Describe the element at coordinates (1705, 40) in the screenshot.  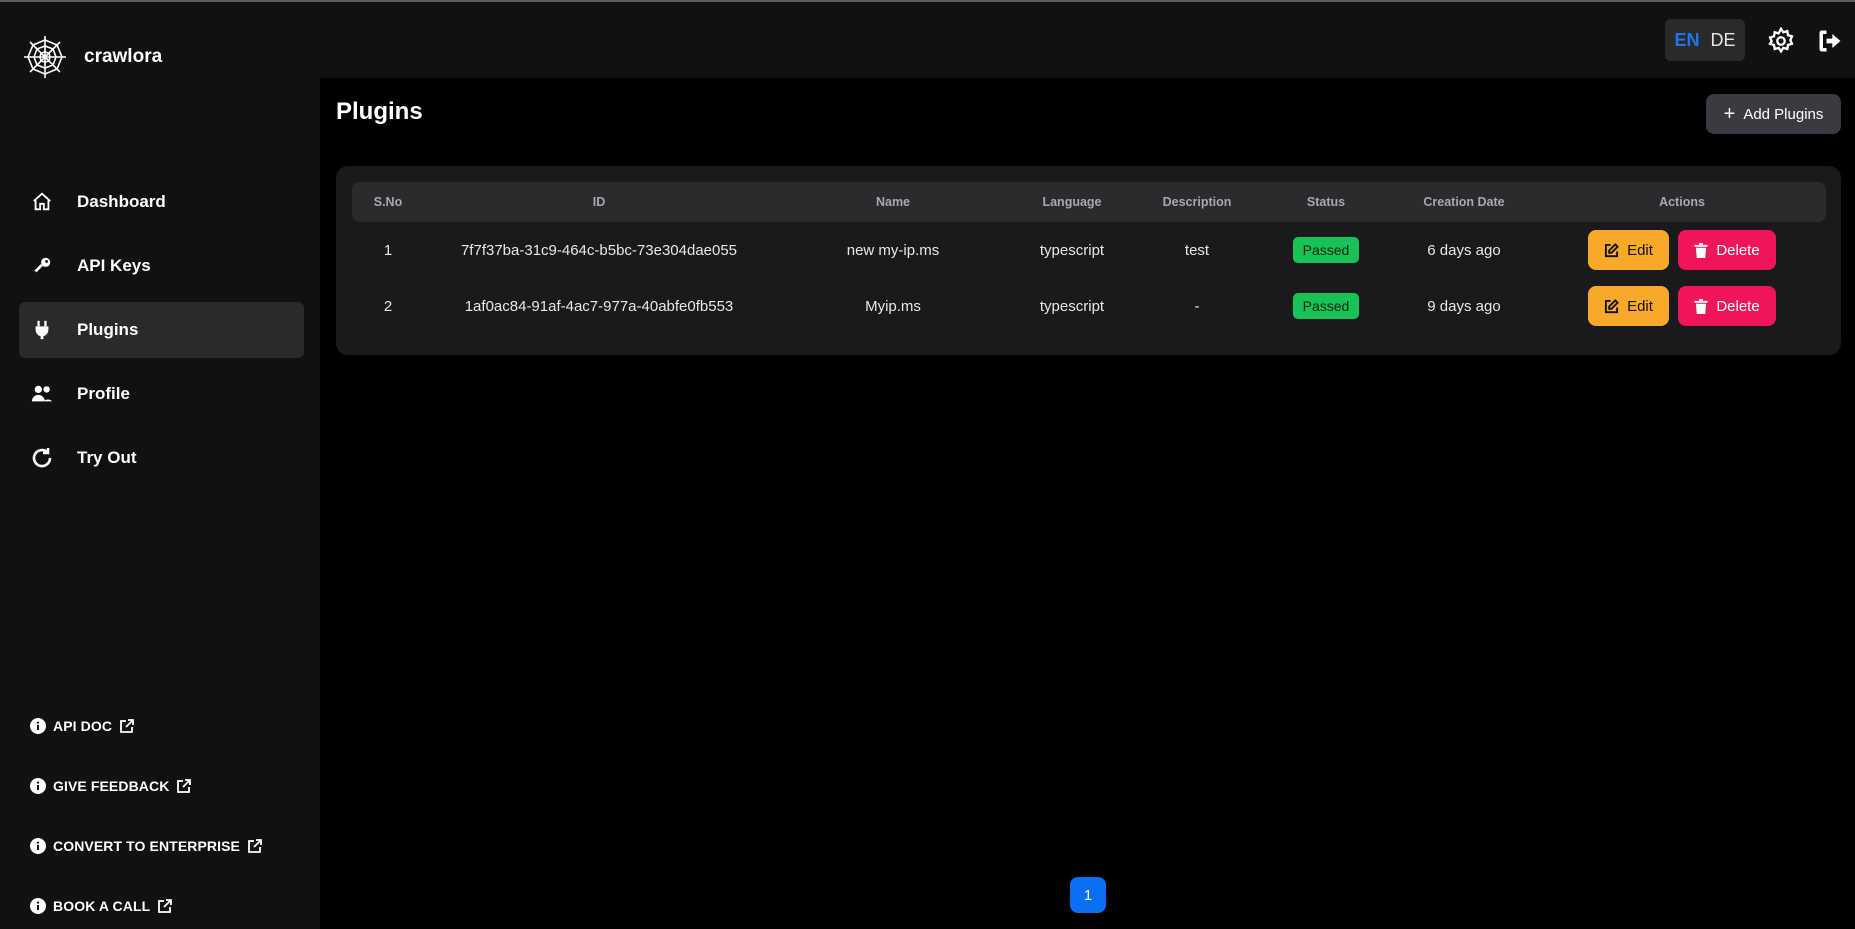
I see `language-switcher: EN DE` at that location.